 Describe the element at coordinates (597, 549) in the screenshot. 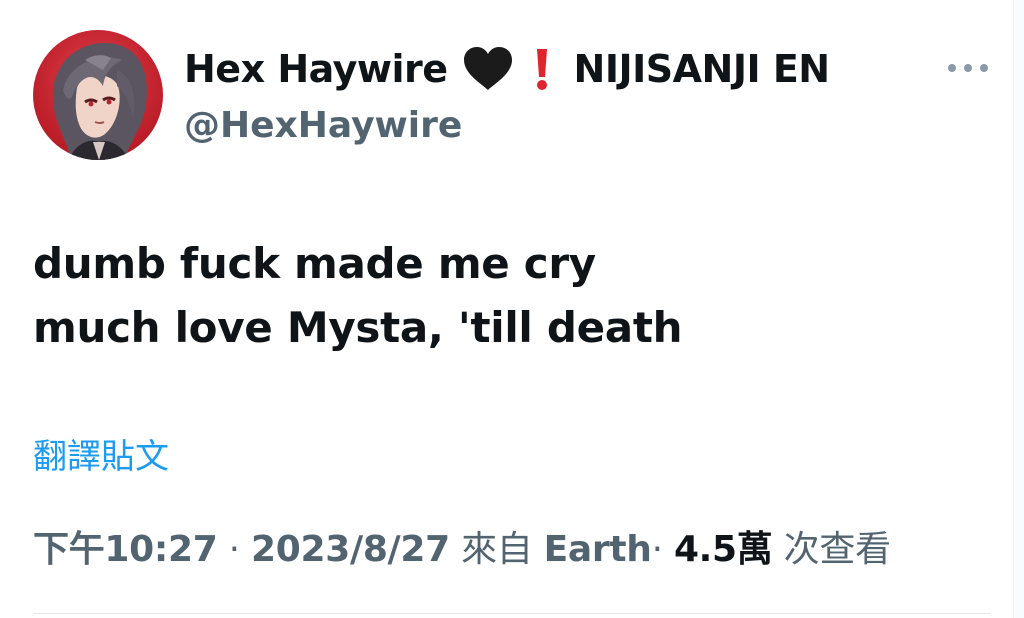

I see `tweet-source: Earth` at that location.